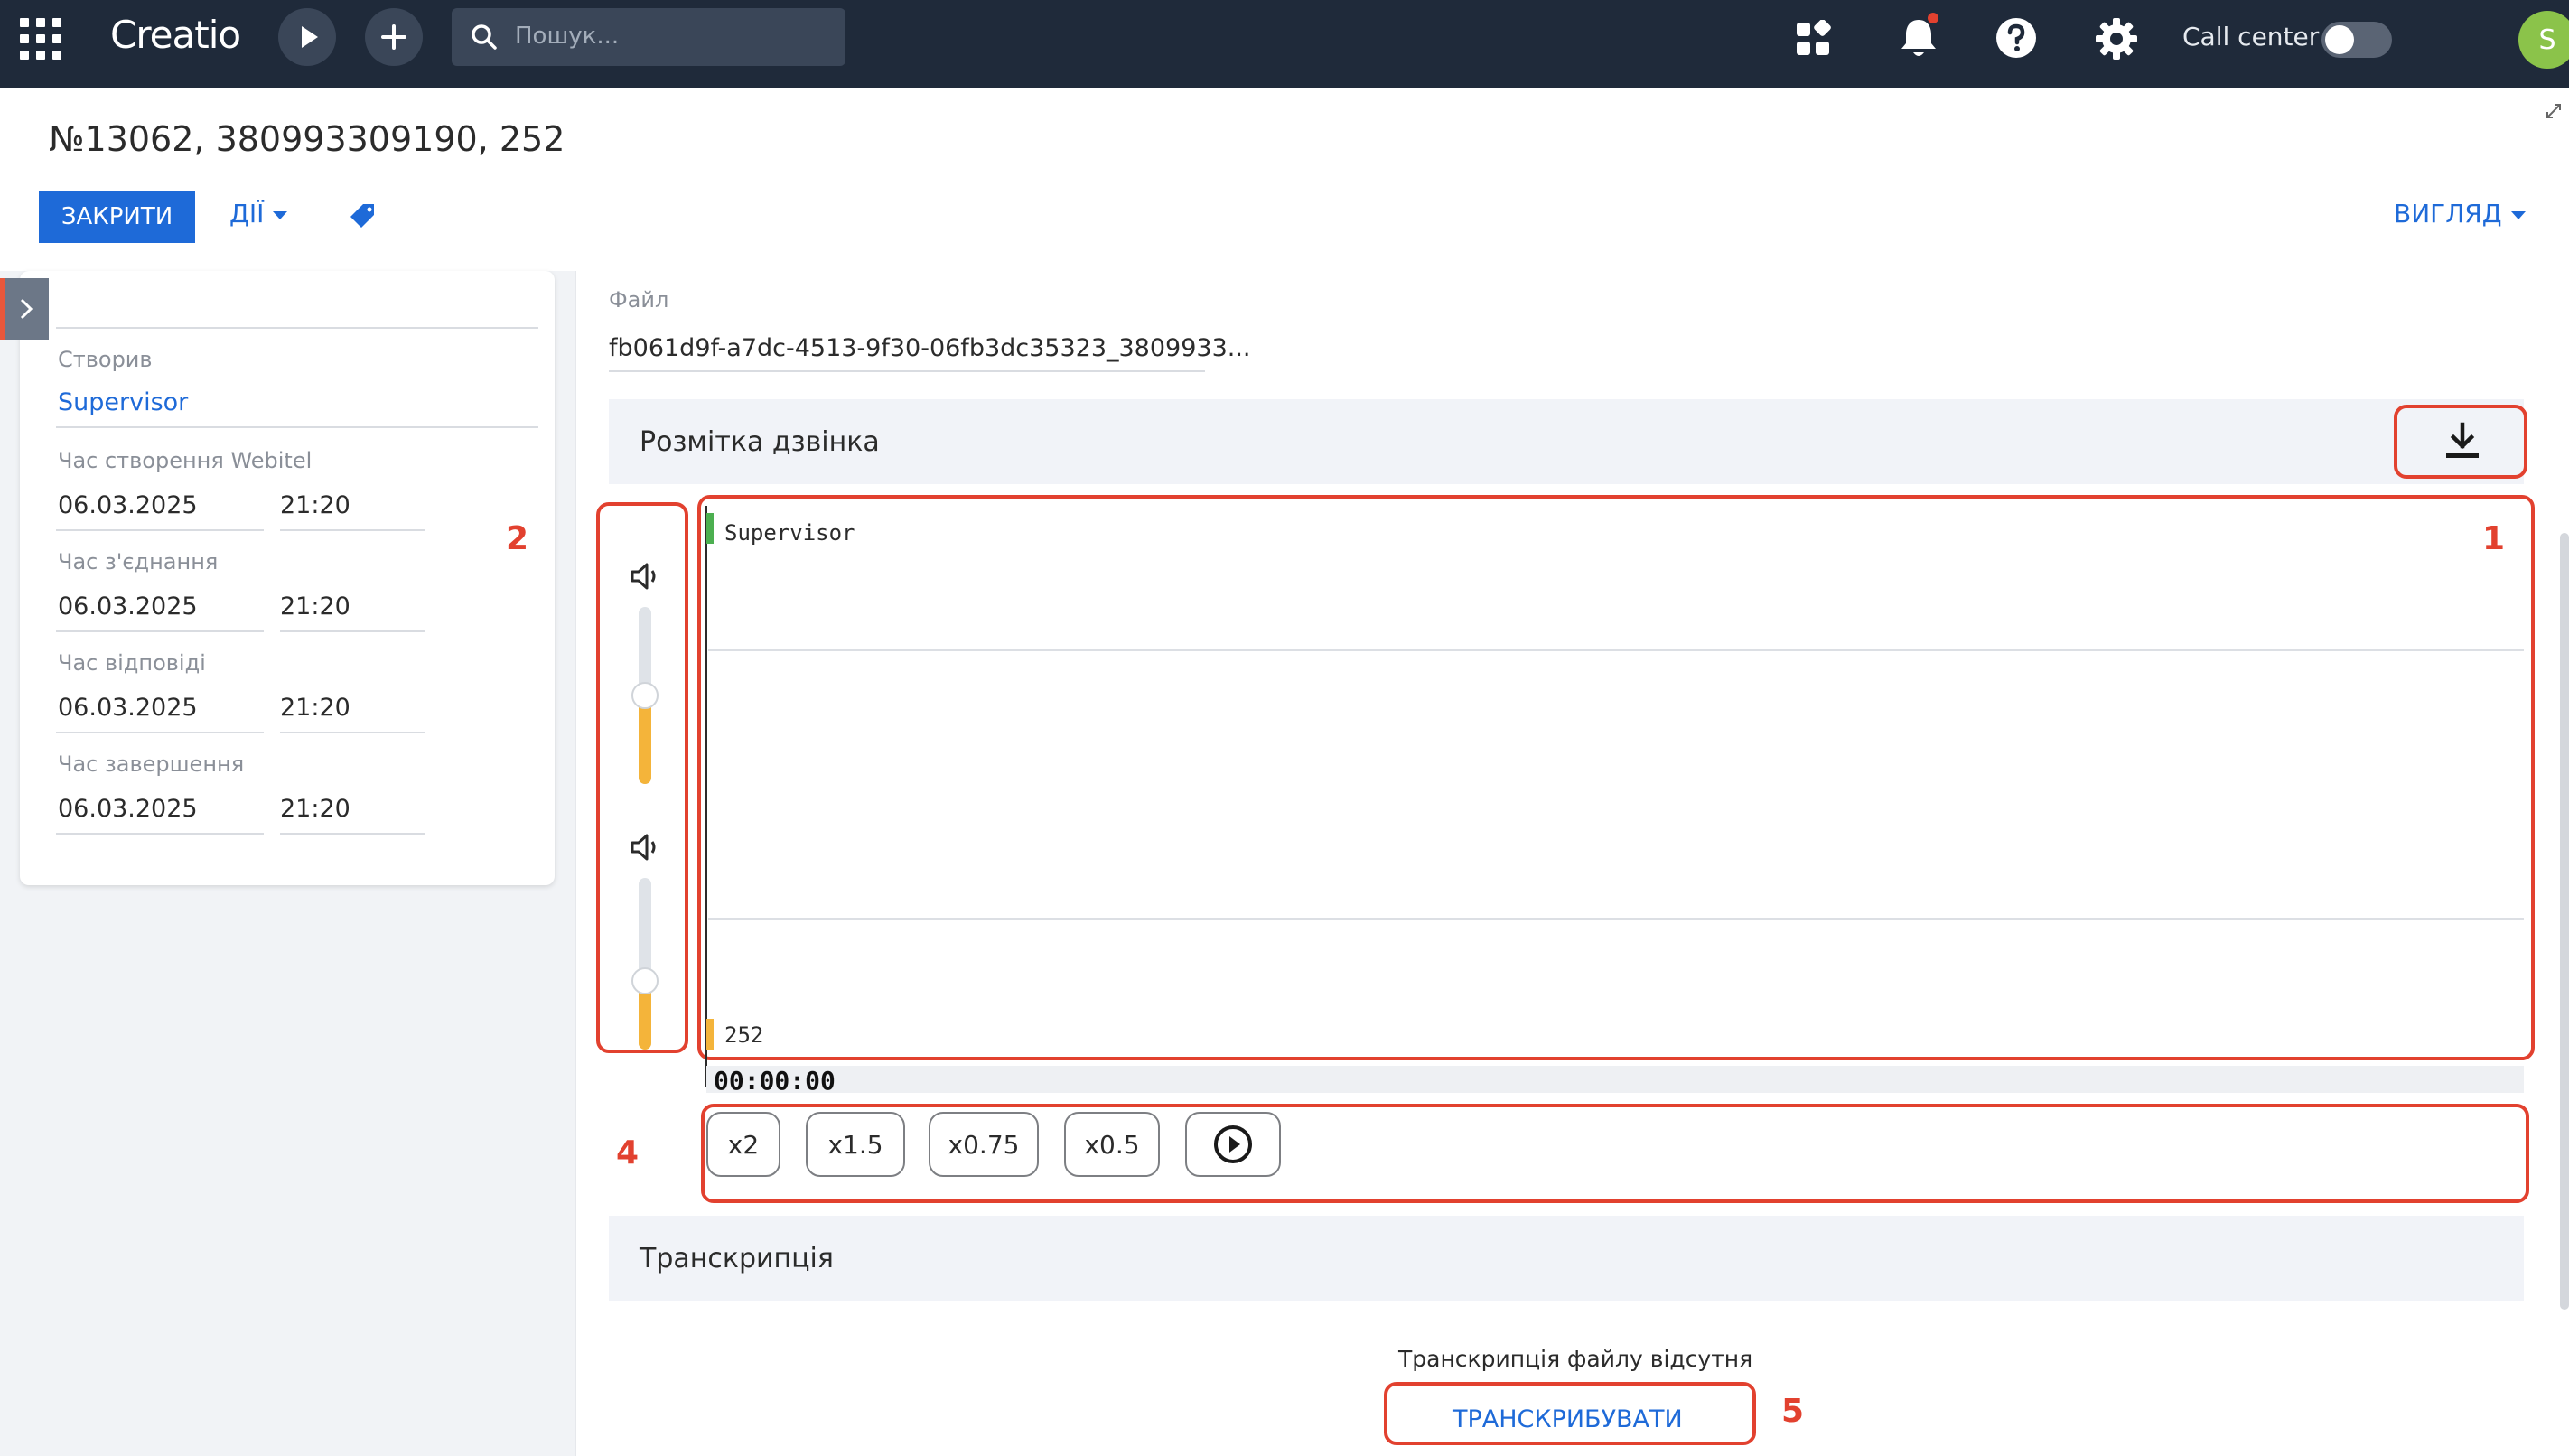  What do you see at coordinates (2448, 214) in the screenshot?
I see `view-label: ВИГЛЯД` at bounding box center [2448, 214].